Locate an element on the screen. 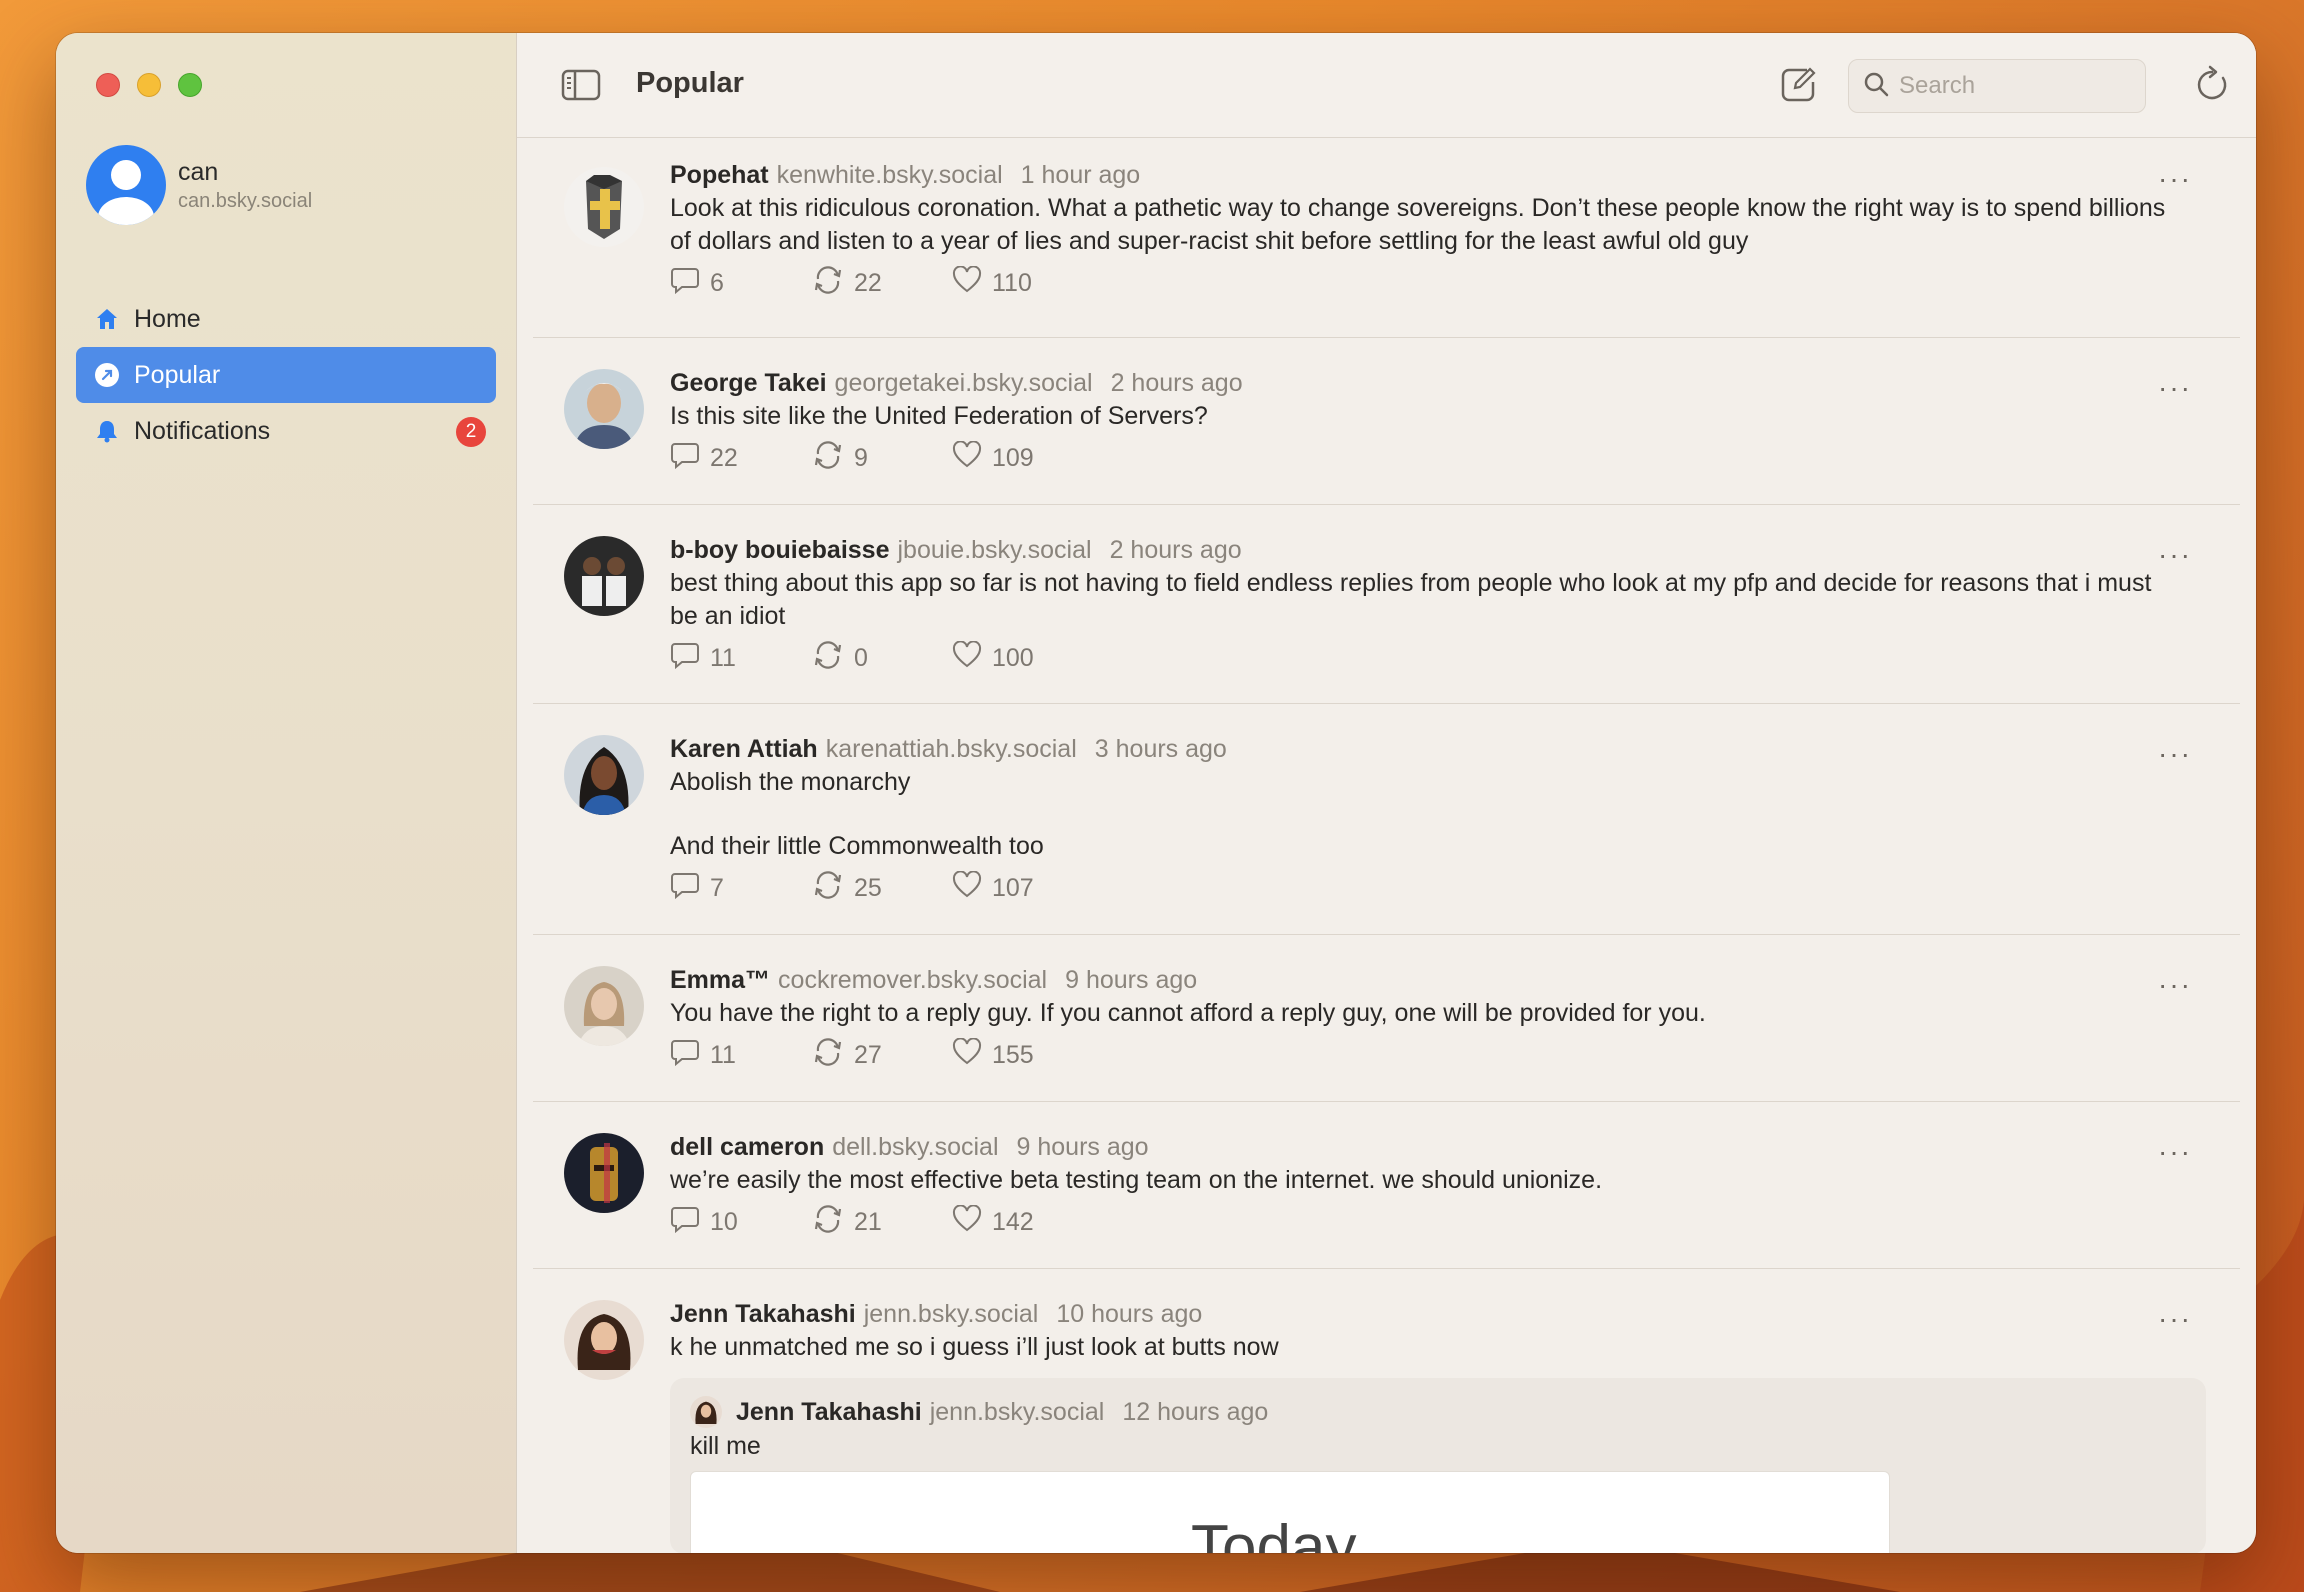 The image size is (2304, 1592). repost-button: 22 is located at coordinates (882, 283).